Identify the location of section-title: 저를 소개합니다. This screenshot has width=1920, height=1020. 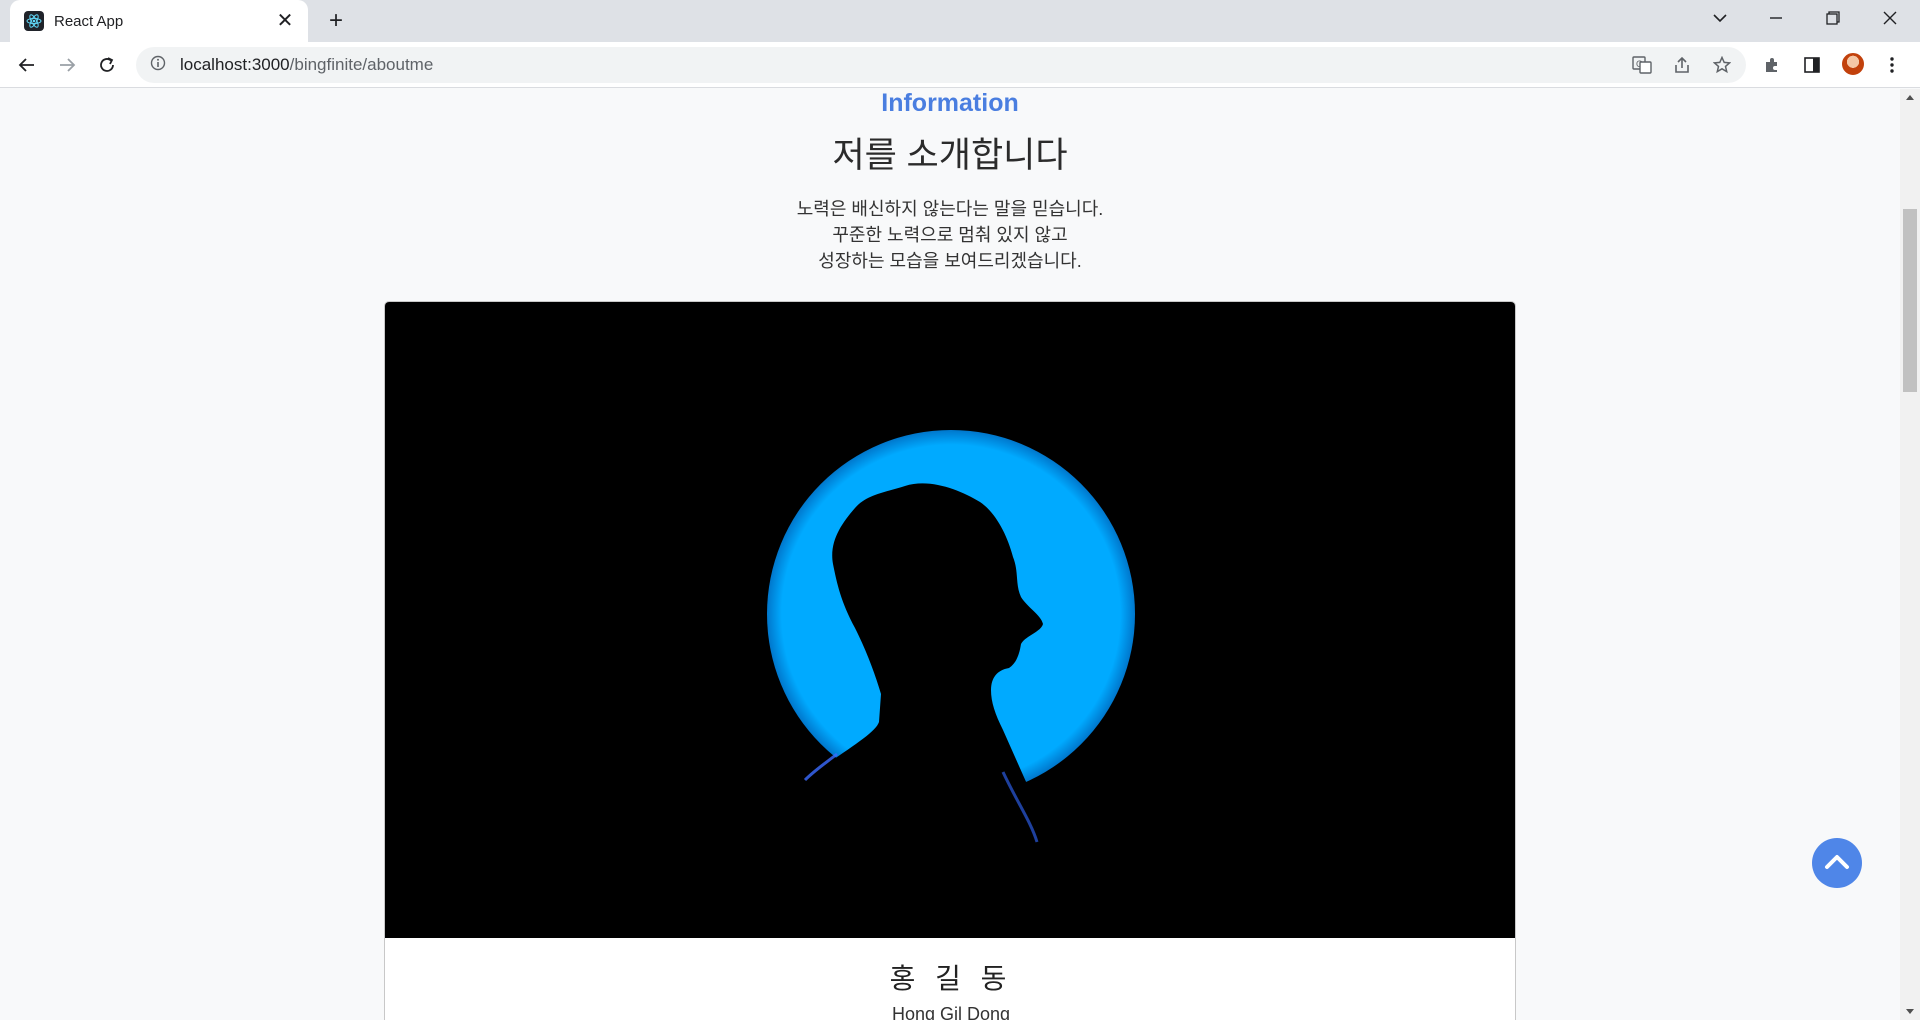
(950, 155).